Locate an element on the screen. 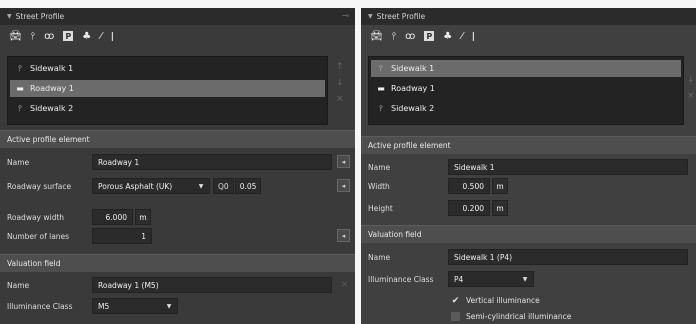 The width and height of the screenshot is (696, 324). clear-icon: × is located at coordinates (345, 285).